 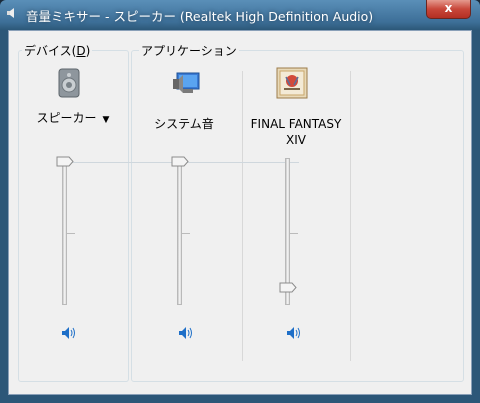 What do you see at coordinates (65, 161) in the screenshot?
I see `device-volume-thumb` at bounding box center [65, 161].